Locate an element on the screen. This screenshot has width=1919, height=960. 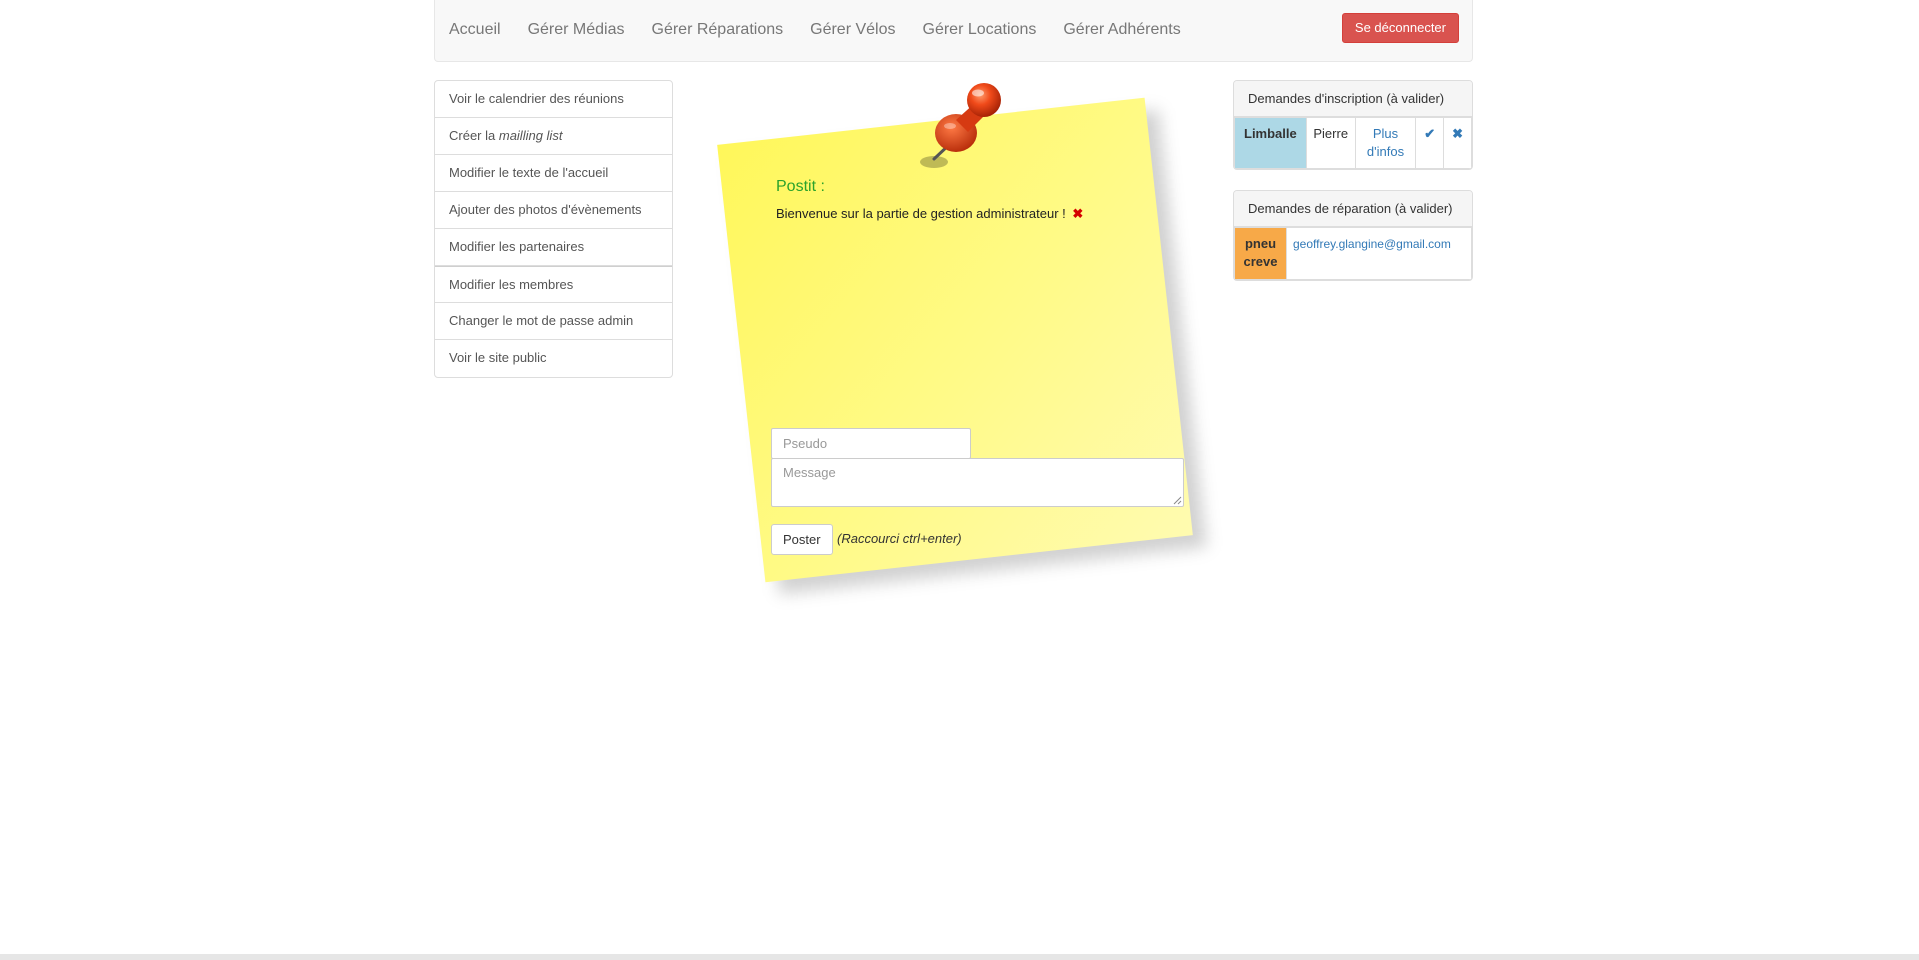
poster-button: Poster is located at coordinates (802, 539).